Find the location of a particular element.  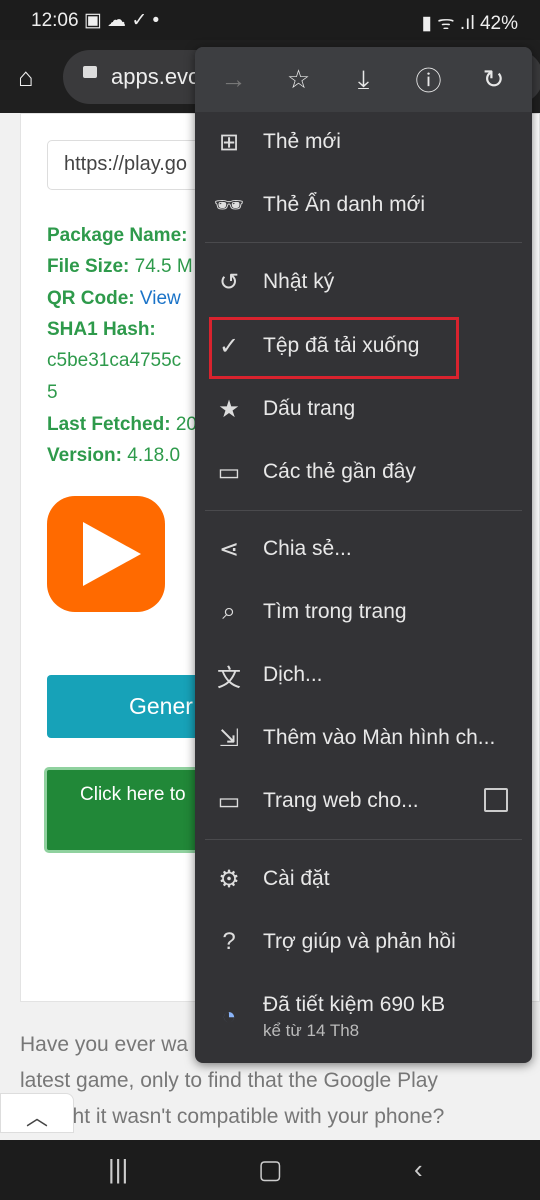

lock-icon is located at coordinates (90, 72).